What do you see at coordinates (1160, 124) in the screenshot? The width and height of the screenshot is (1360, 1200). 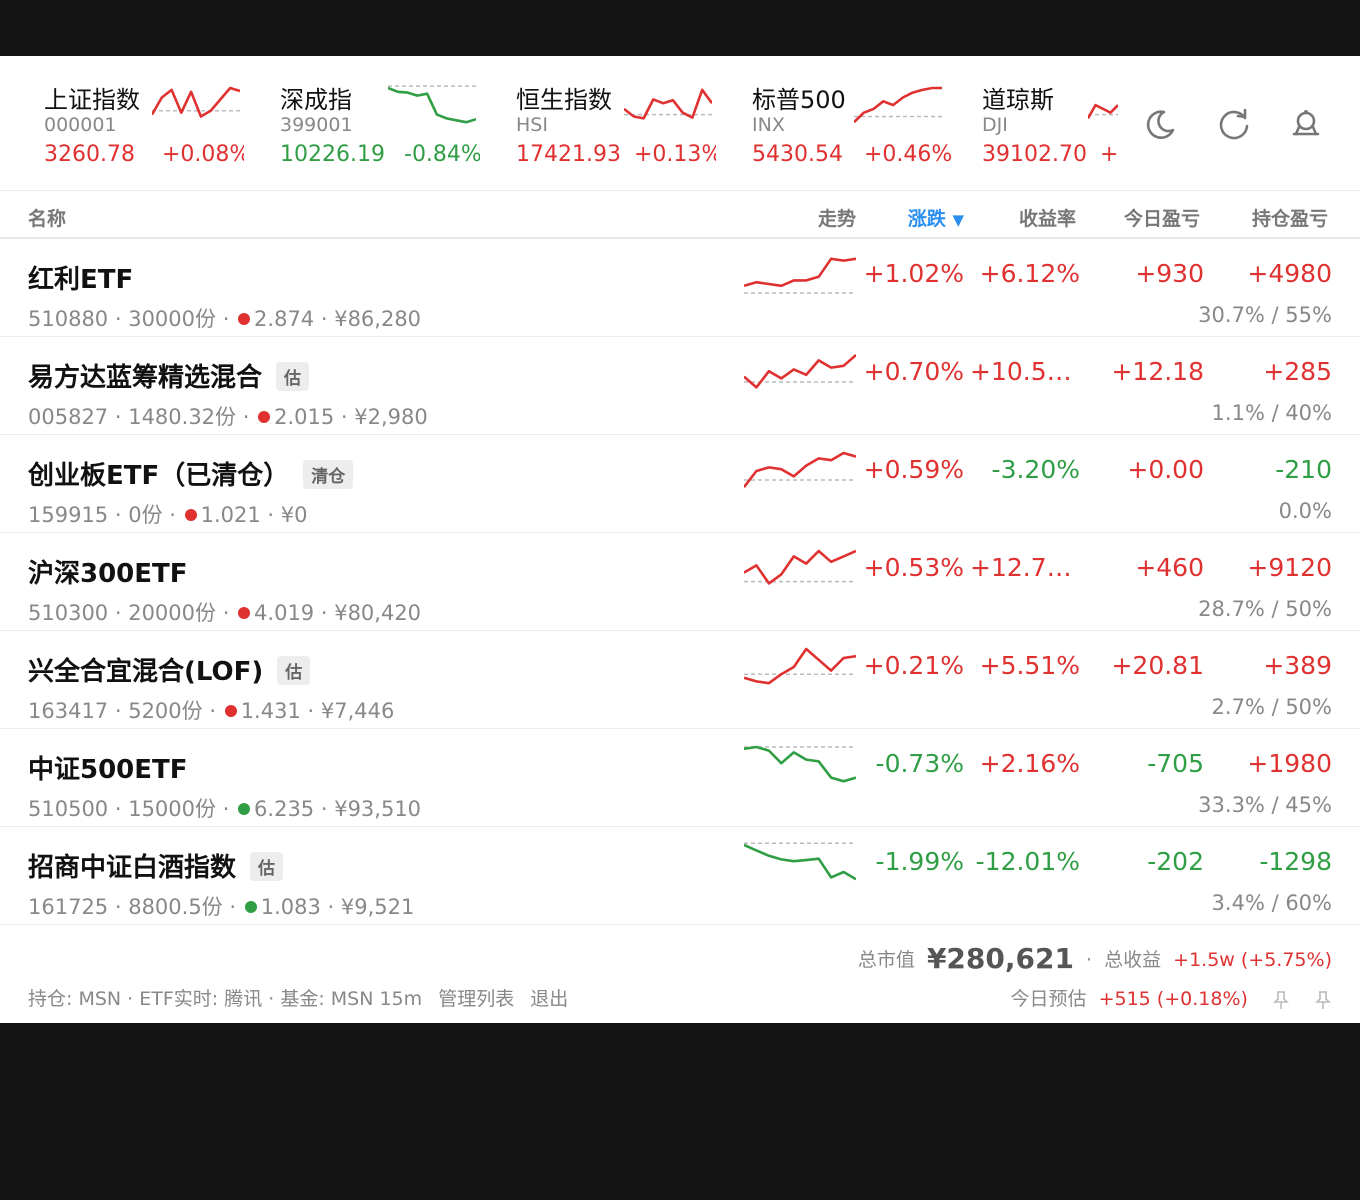 I see `moon-icon` at bounding box center [1160, 124].